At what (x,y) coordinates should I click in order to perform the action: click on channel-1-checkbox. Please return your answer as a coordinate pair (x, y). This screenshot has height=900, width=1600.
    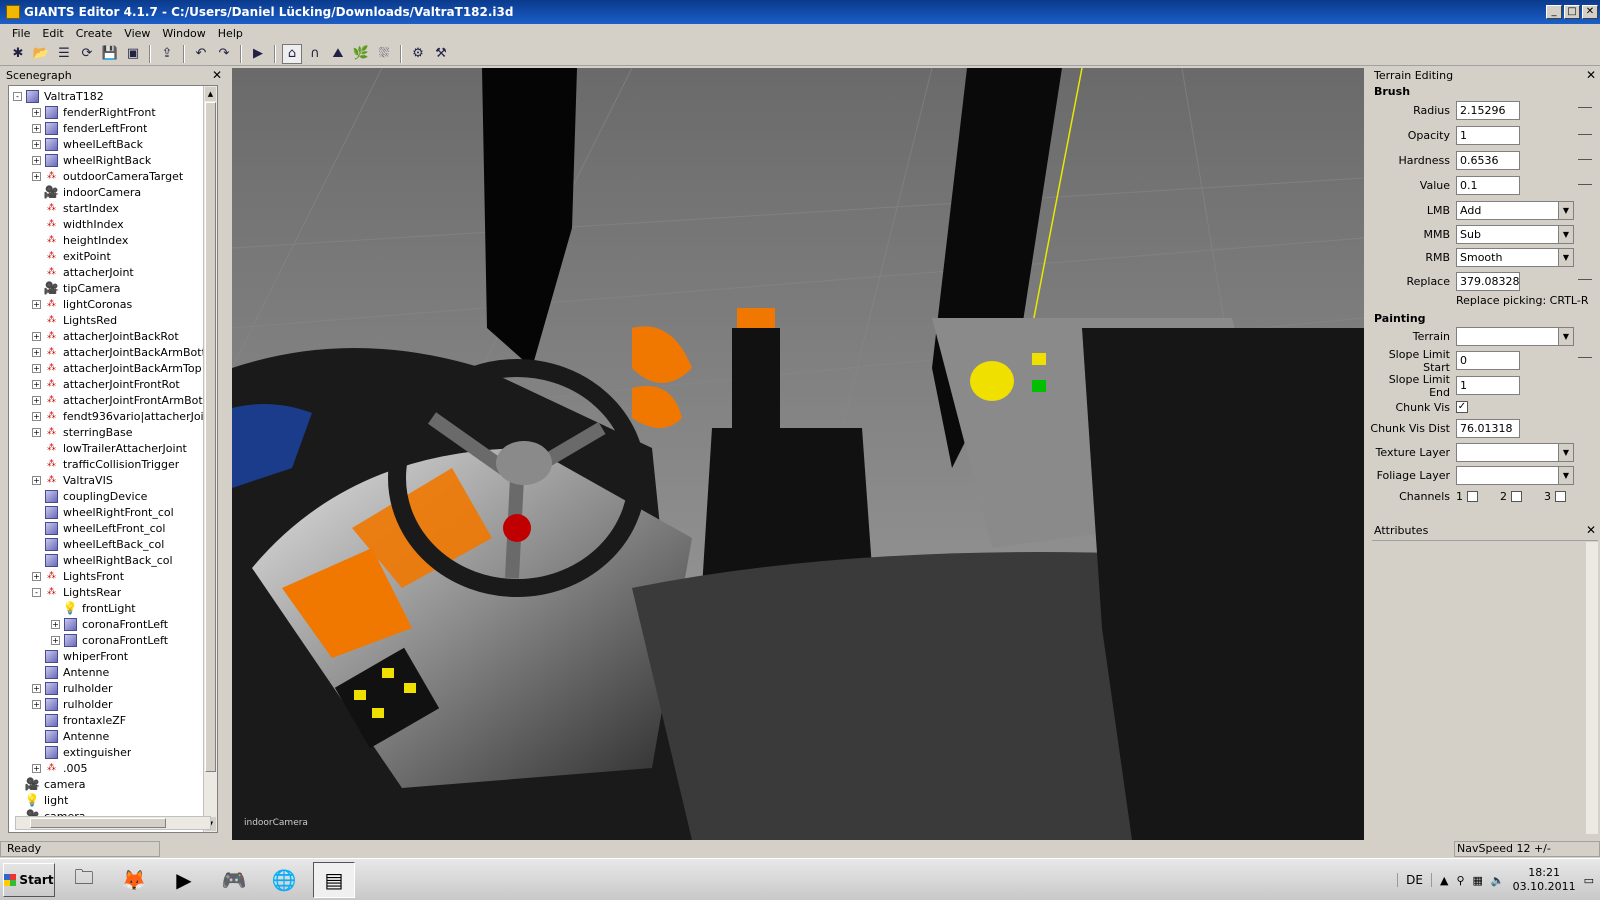
    Looking at the image, I should click on (1472, 496).